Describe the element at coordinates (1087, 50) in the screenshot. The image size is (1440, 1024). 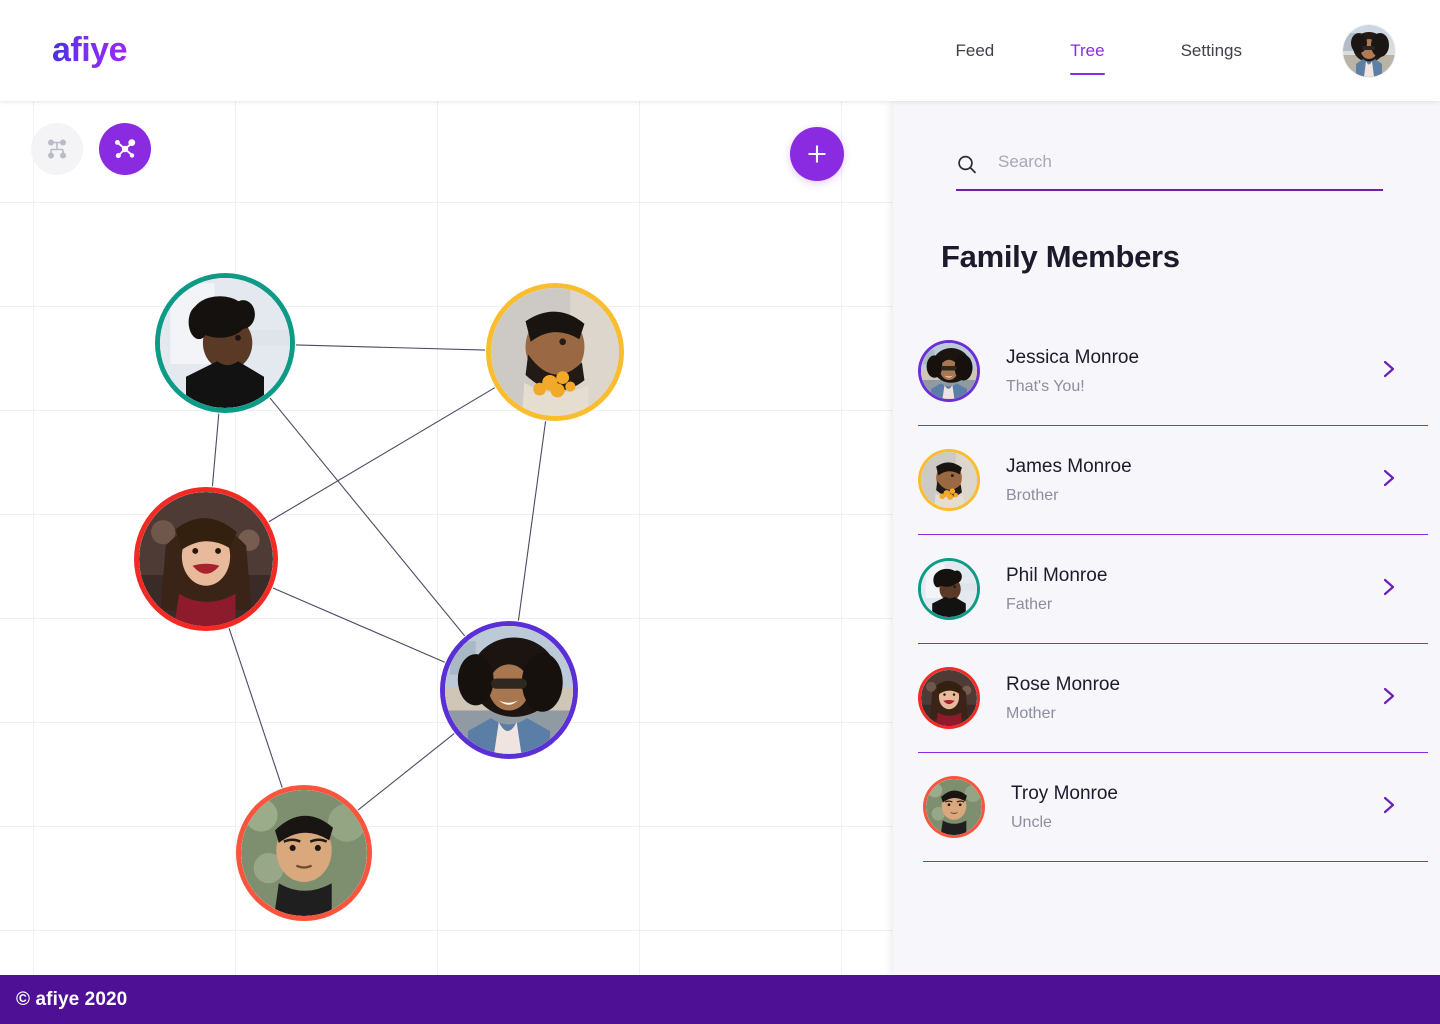
I see `nav-item-tree: Tree` at that location.